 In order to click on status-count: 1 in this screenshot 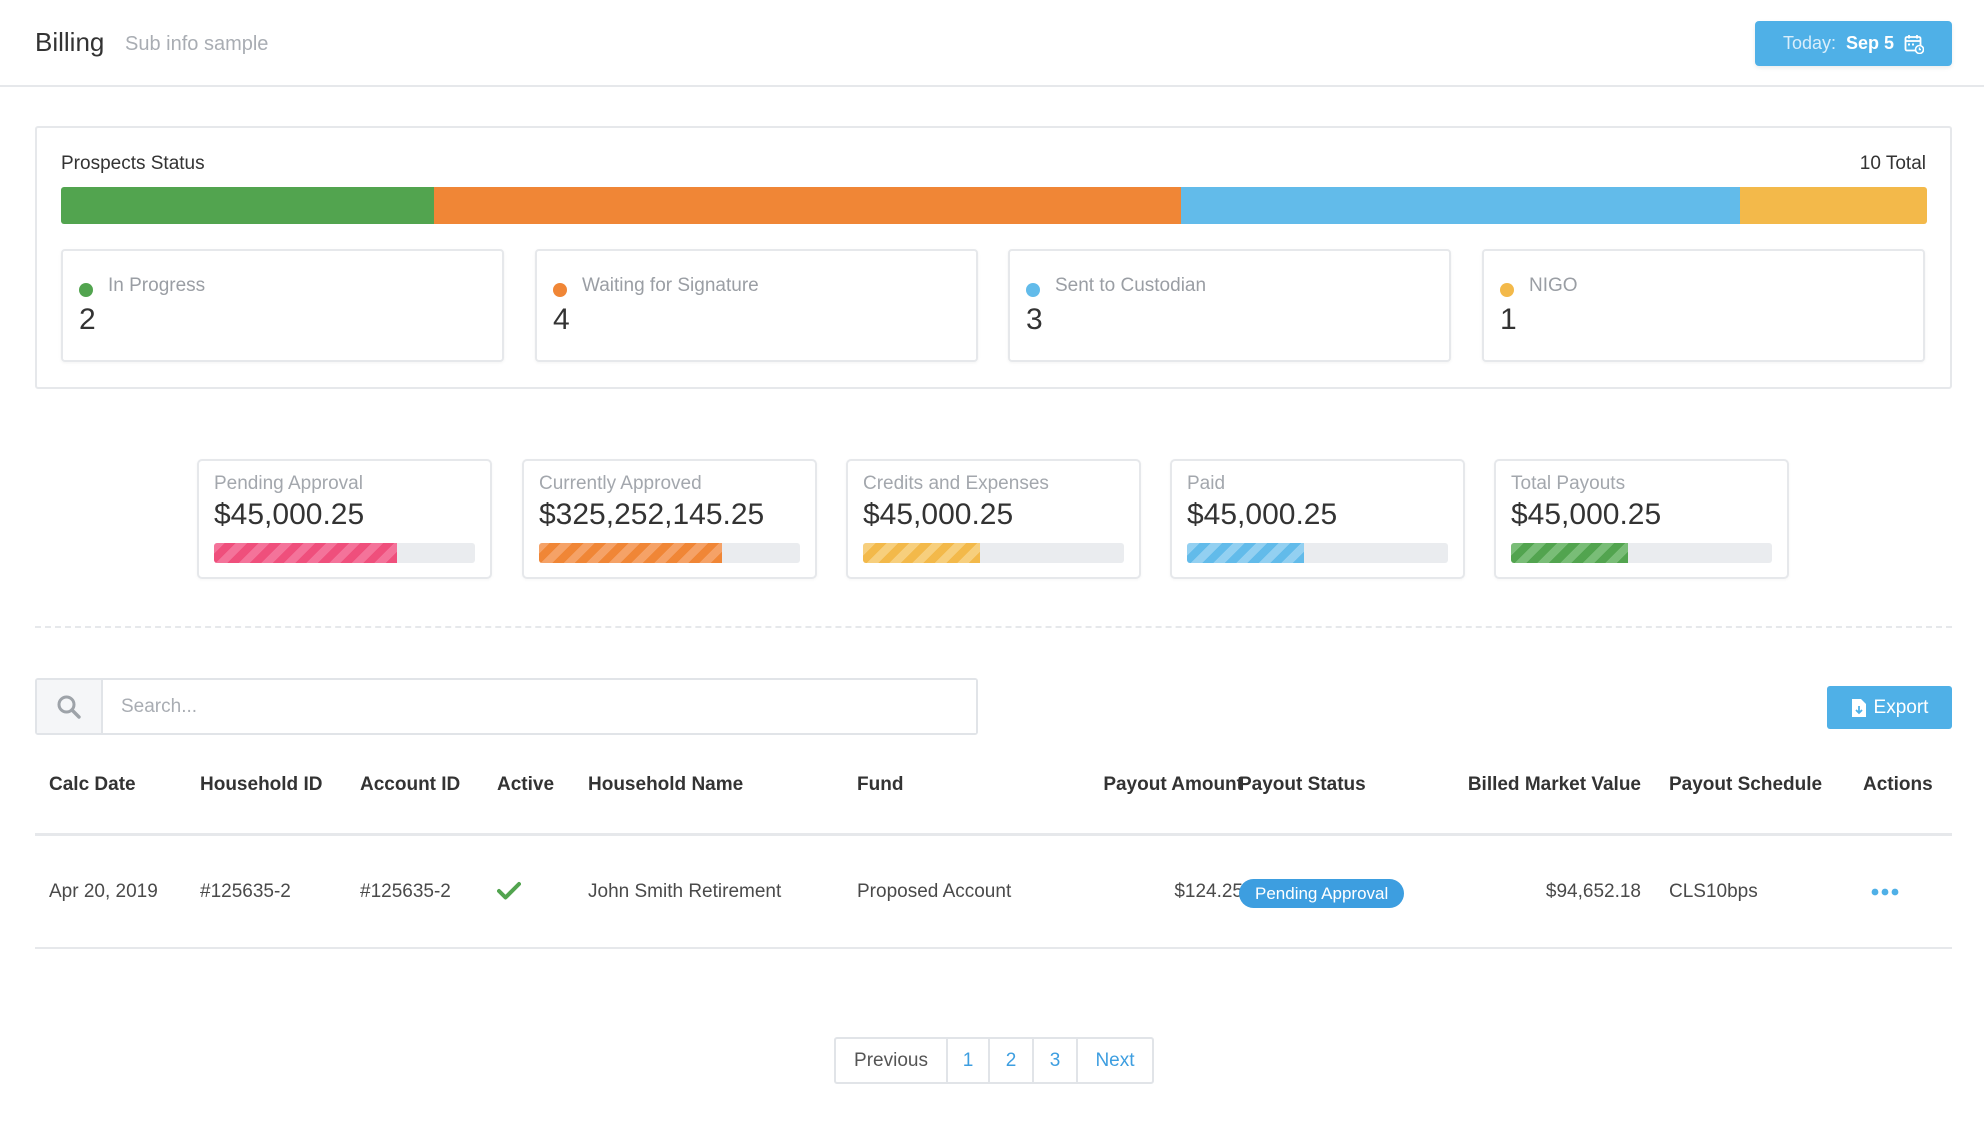, I will do `click(1508, 319)`.